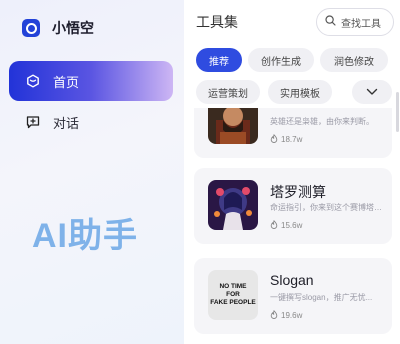 The height and width of the screenshot is (344, 400). Describe the element at coordinates (91, 81) in the screenshot. I see `nav-item-home: 首页` at that location.